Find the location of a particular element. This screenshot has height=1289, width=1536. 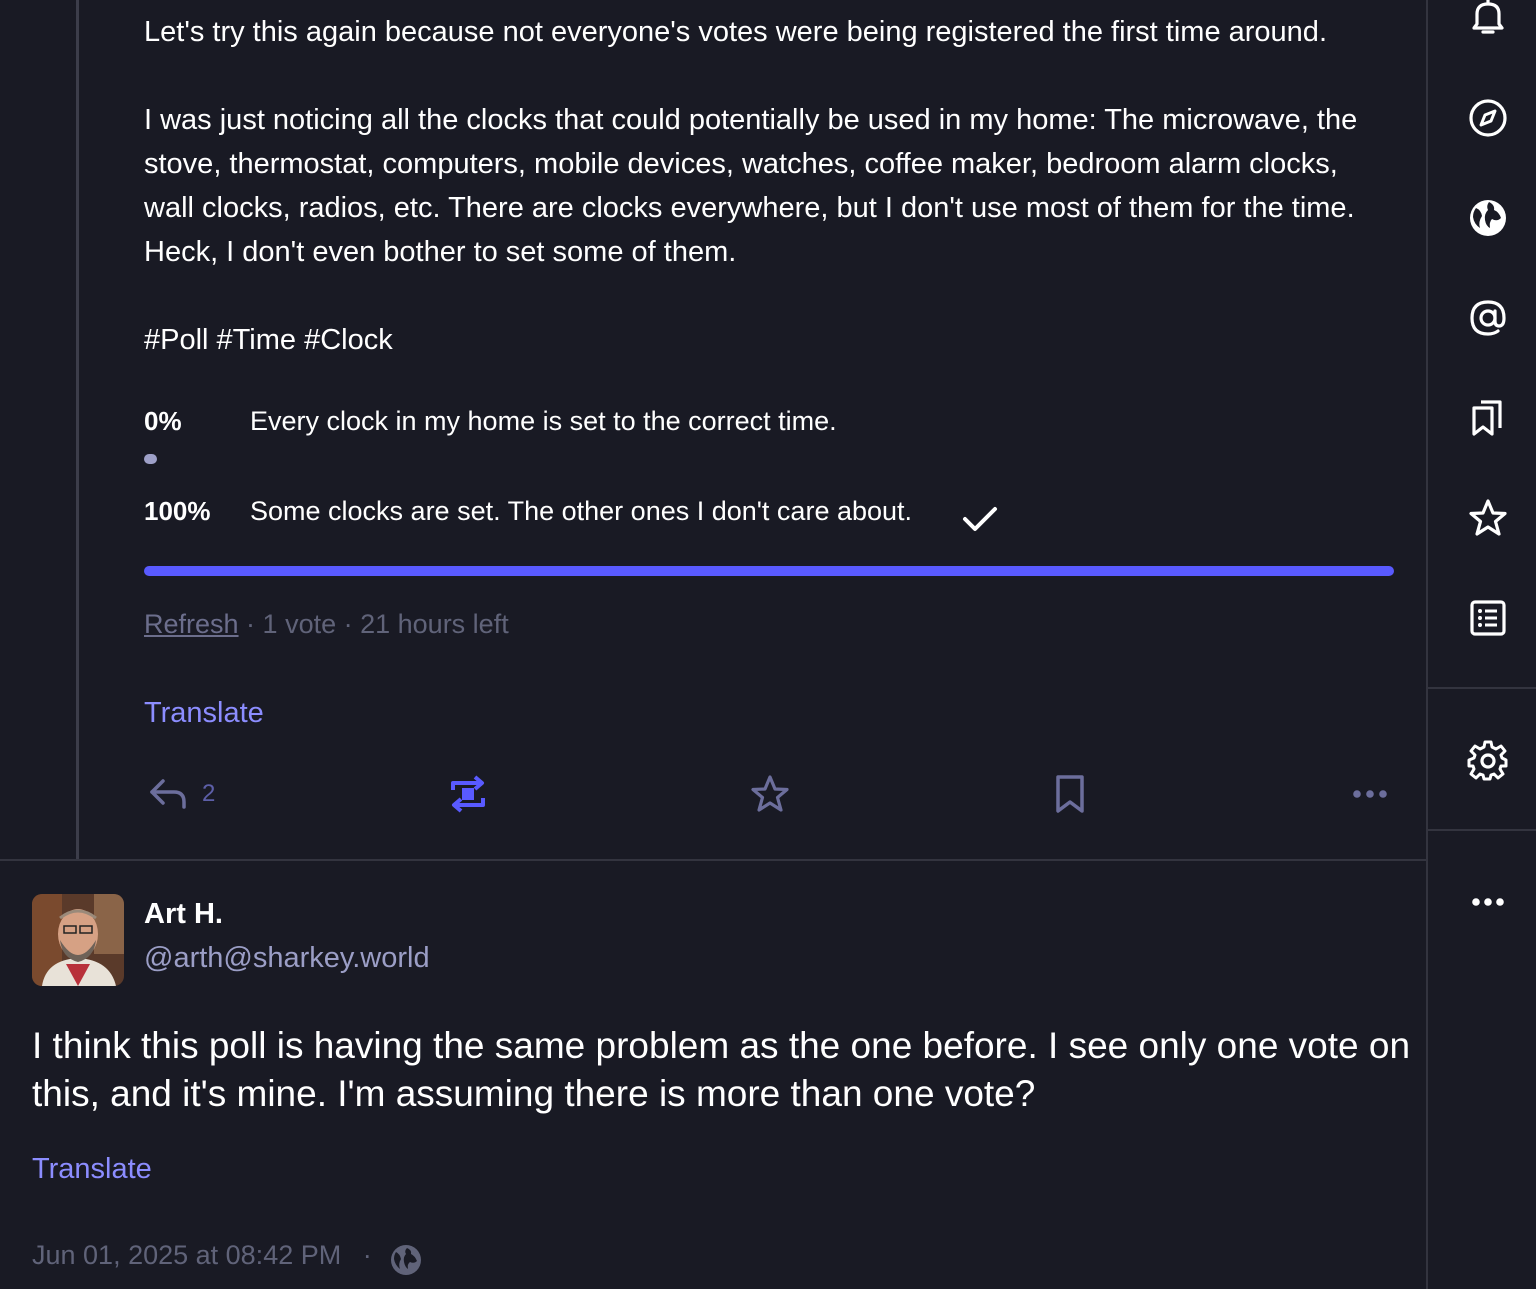

poll-option-2-bar-fill is located at coordinates (769, 571).